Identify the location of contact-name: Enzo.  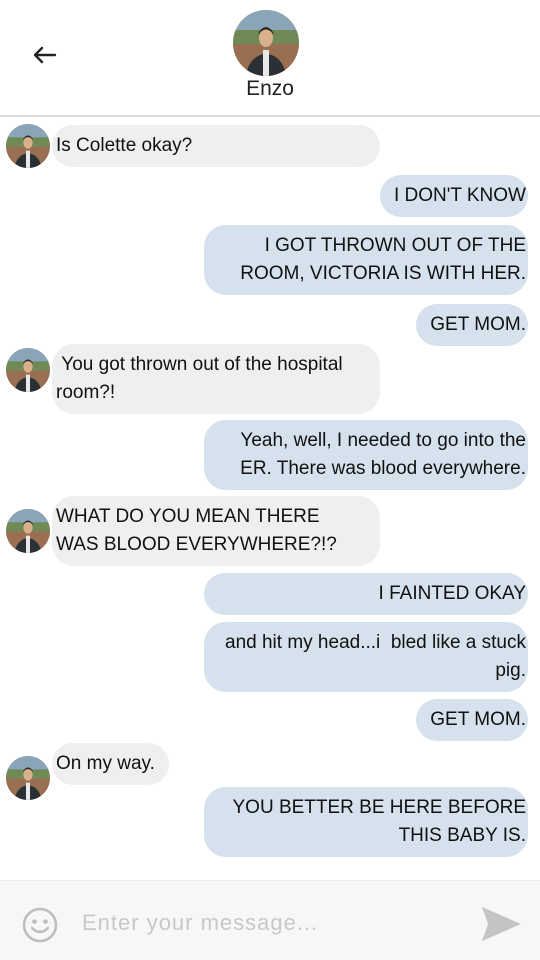
(270, 88).